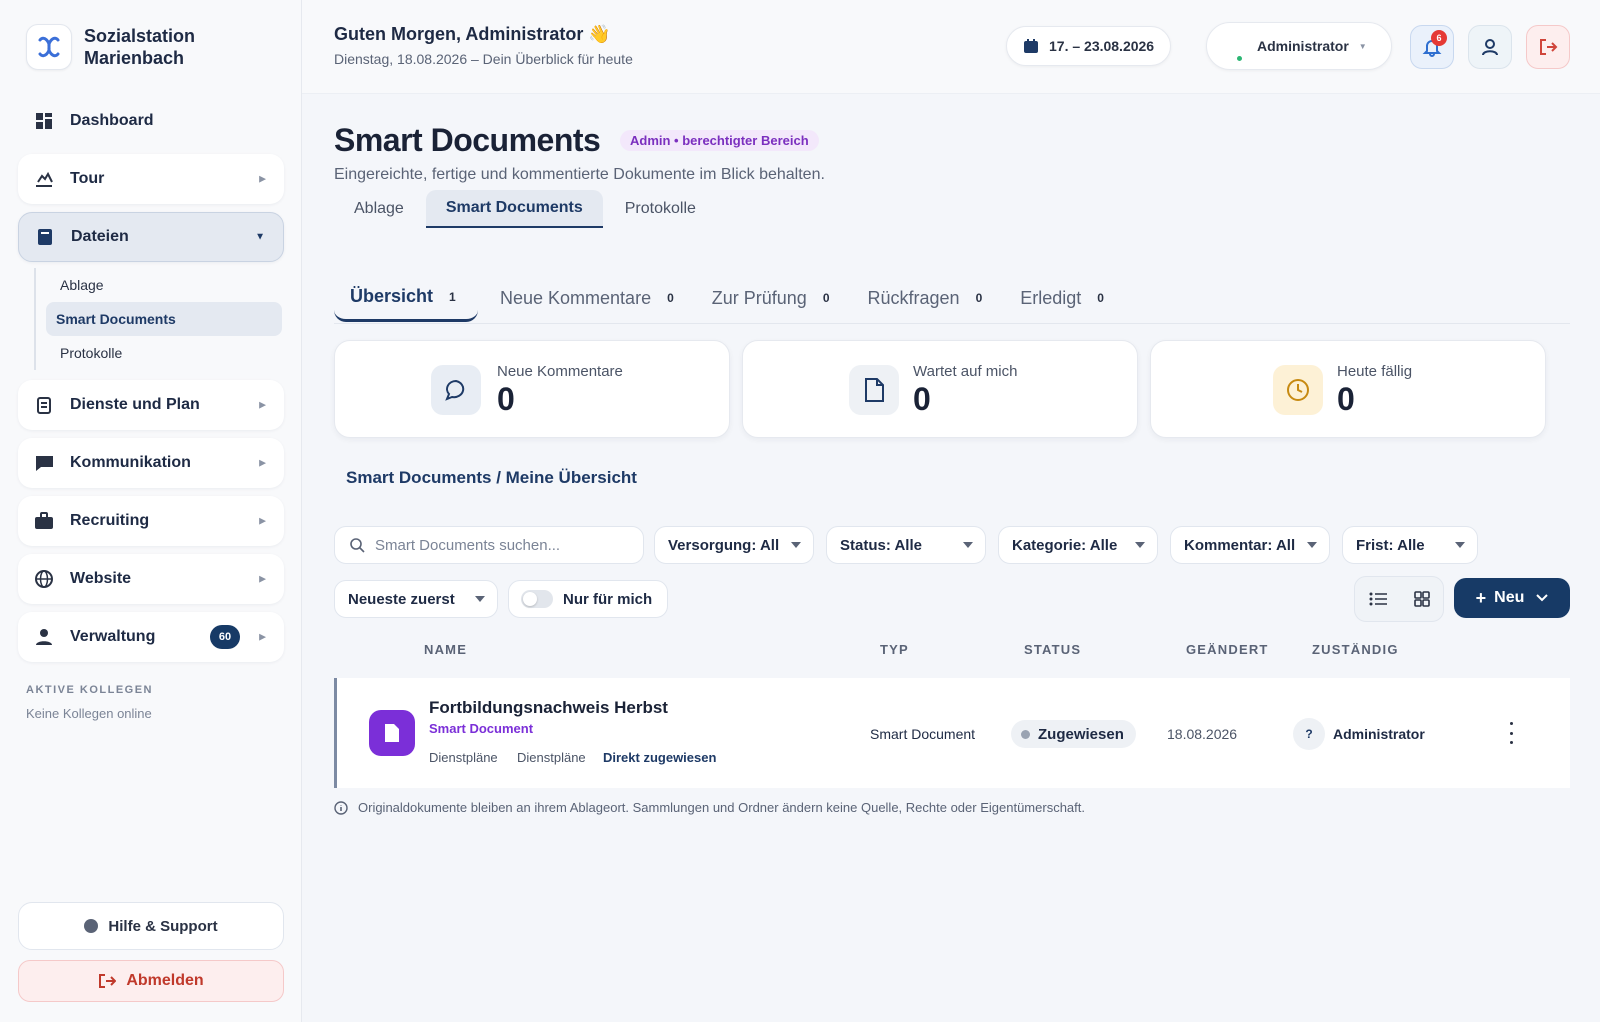 The width and height of the screenshot is (1600, 1022). I want to click on grid-view-icon, so click(1421, 599).